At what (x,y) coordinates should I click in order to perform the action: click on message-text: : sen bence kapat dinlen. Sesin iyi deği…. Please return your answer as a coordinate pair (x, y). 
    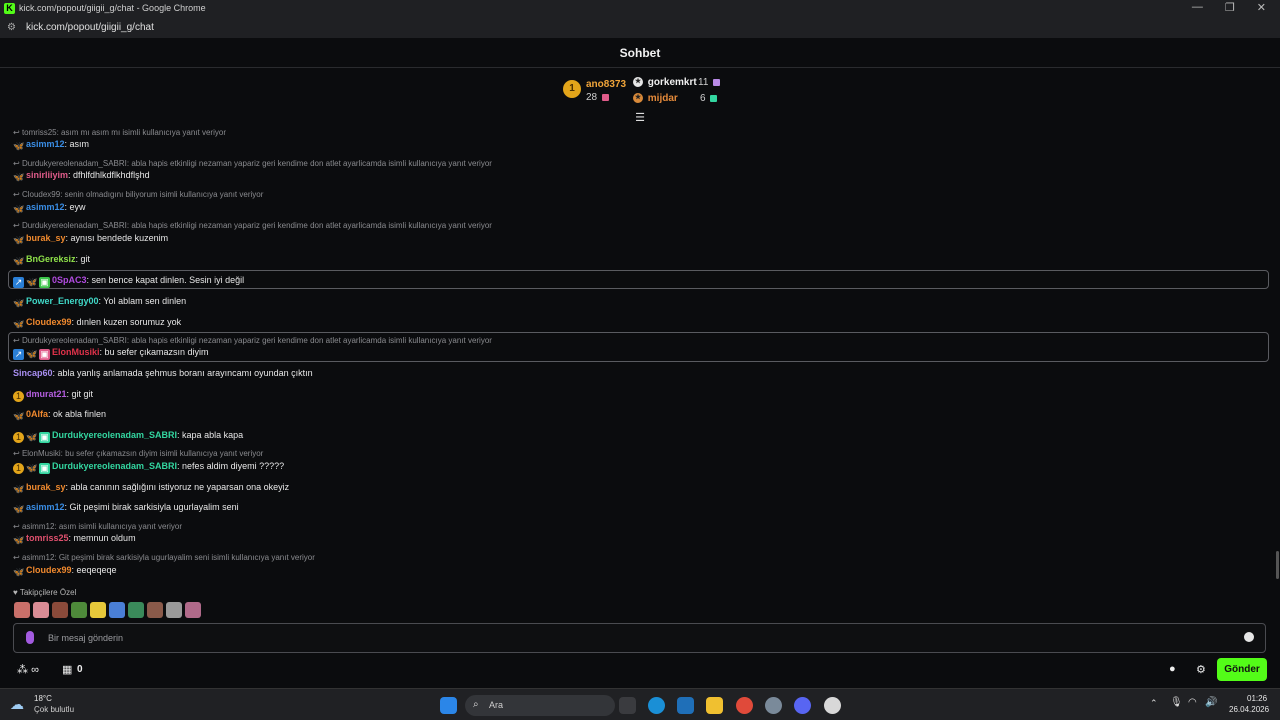
    Looking at the image, I should click on (165, 280).